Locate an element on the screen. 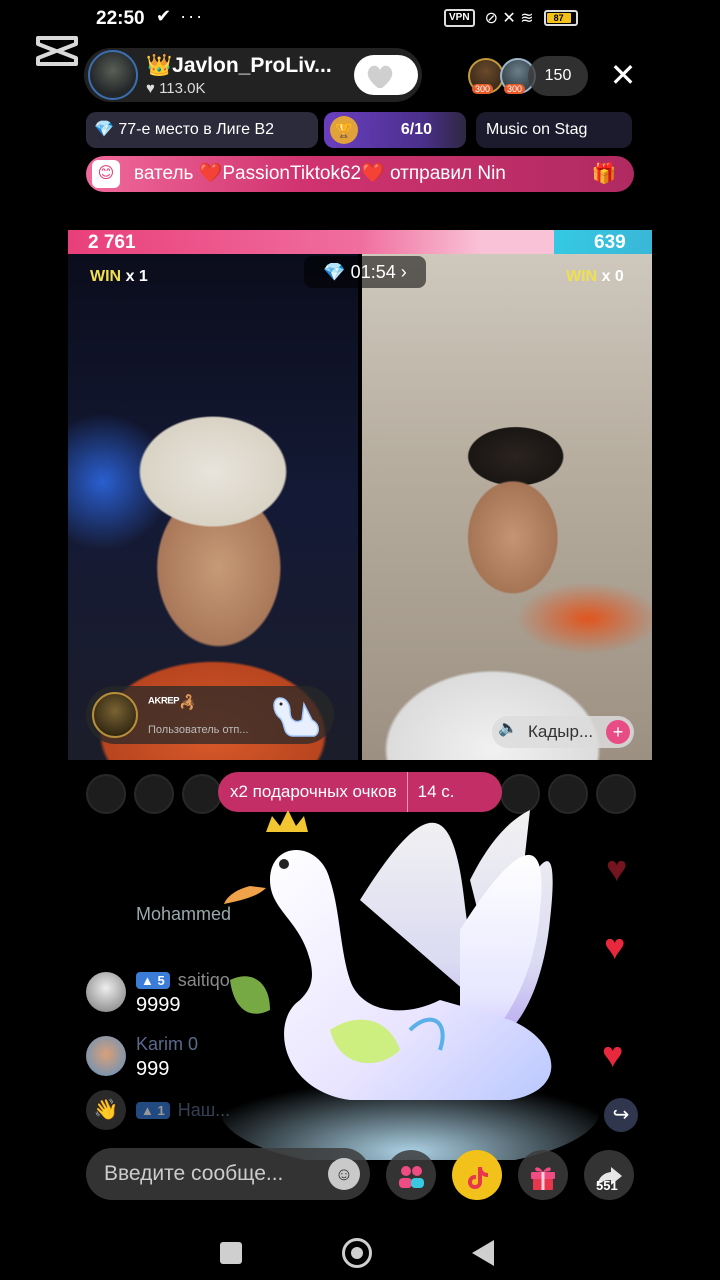  add-guest-icon: + is located at coordinates (618, 732).